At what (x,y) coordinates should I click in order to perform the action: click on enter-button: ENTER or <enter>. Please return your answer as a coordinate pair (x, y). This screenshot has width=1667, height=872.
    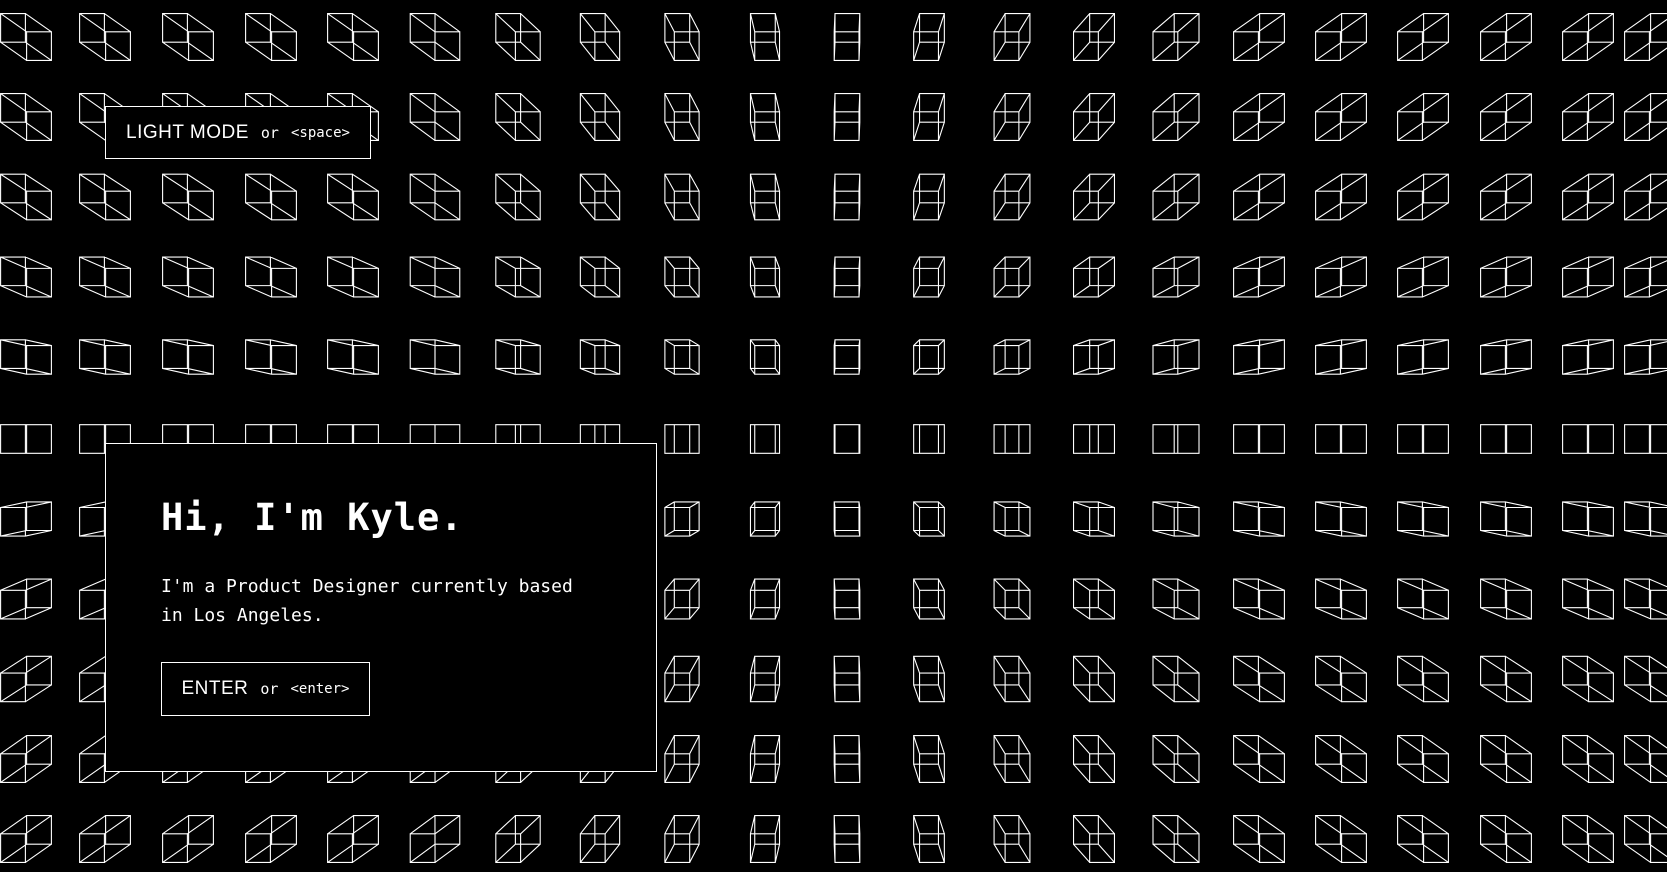
    Looking at the image, I should click on (265, 689).